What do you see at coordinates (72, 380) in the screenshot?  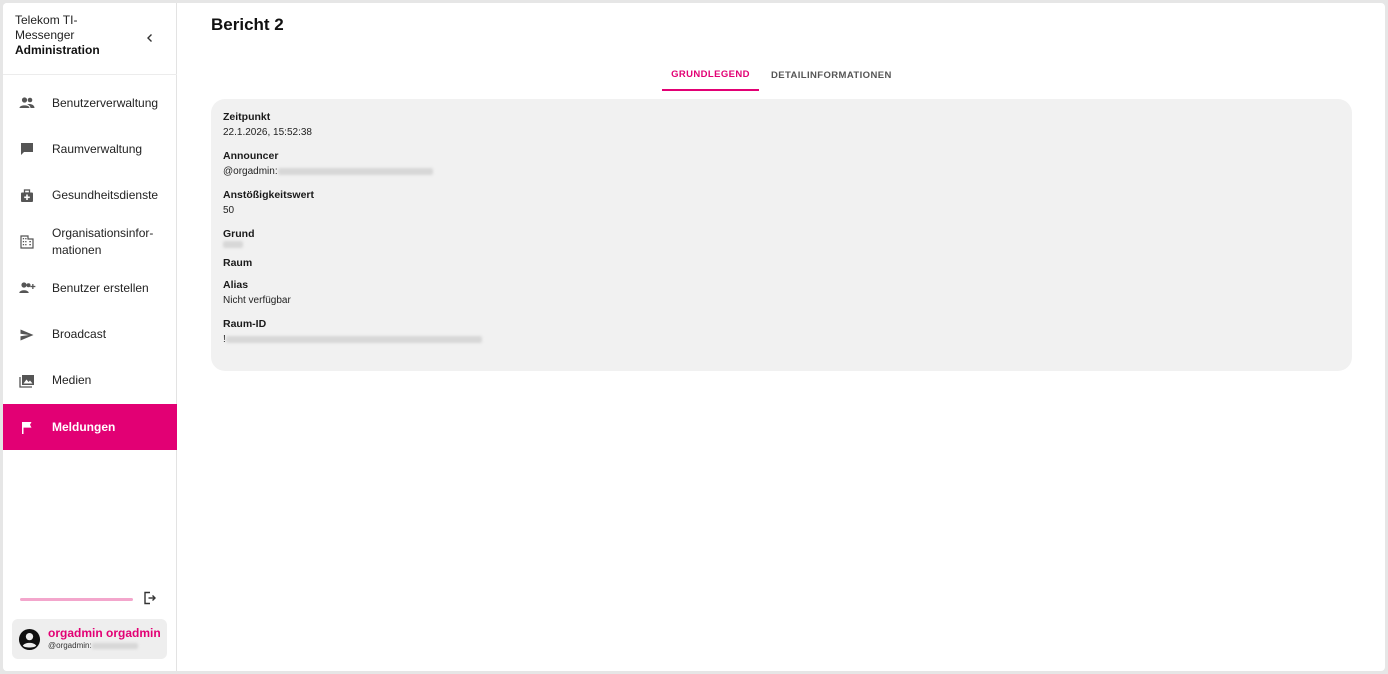 I see `sidebar-item-label: Medien` at bounding box center [72, 380].